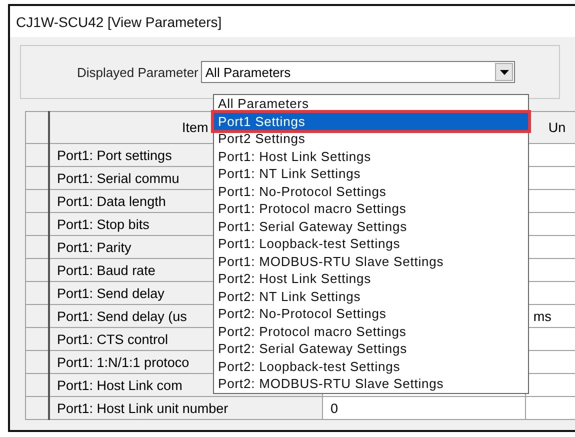 The height and width of the screenshot is (437, 575). I want to click on dropdown-option: Port1 Settings, so click(371, 121).